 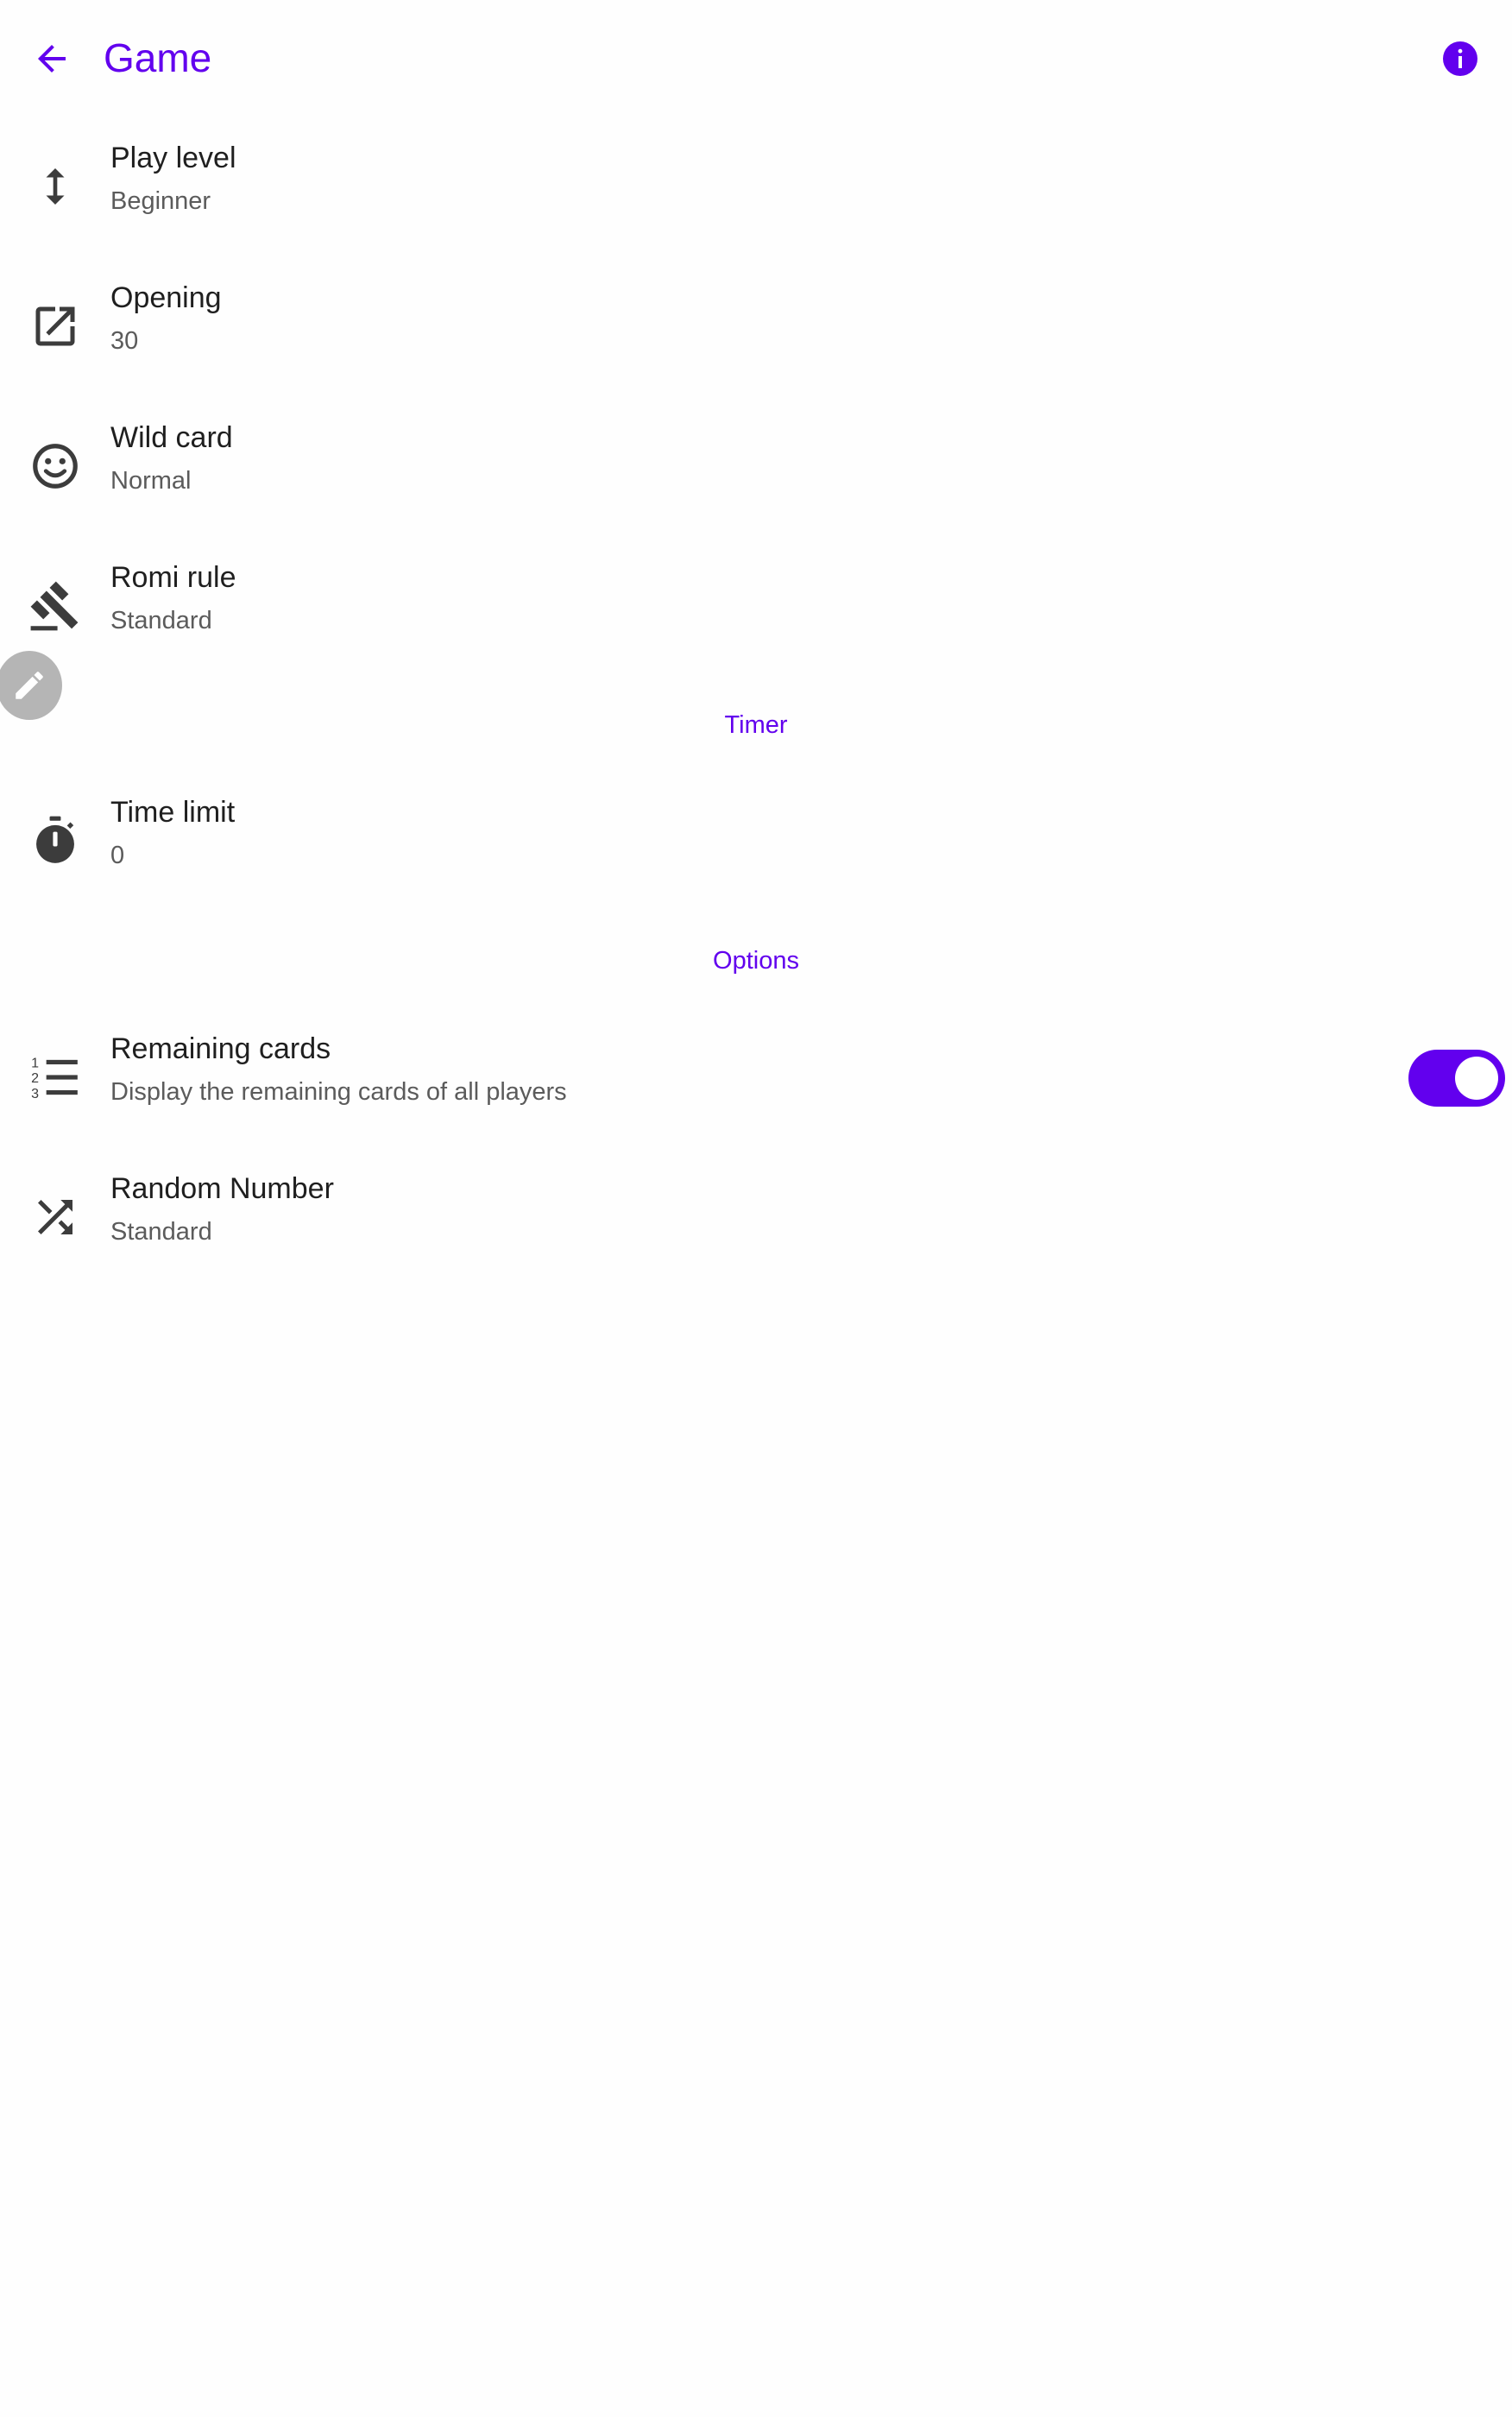 I want to click on info-icon, so click(x=1460, y=58).